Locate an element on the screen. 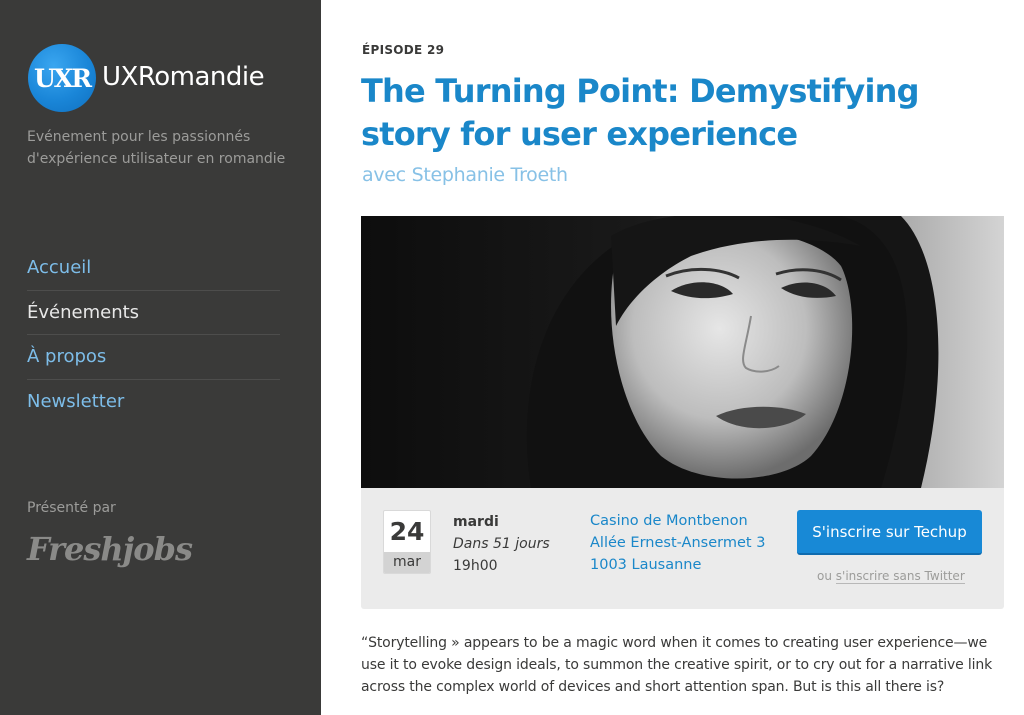 This screenshot has height=715, width=1024. logo-badge: UXR is located at coordinates (62, 78).